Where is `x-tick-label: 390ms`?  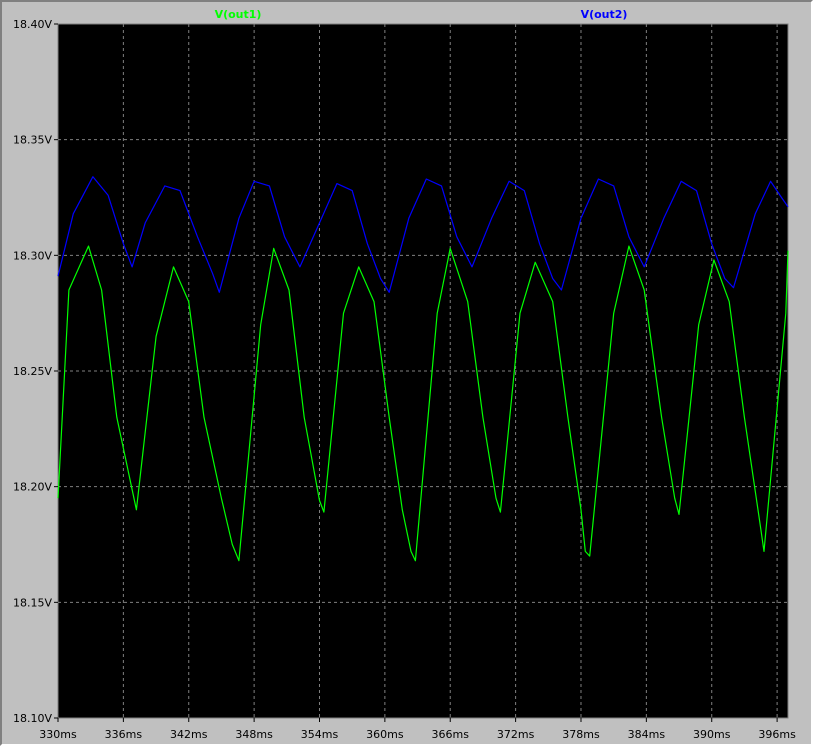
x-tick-label: 390ms is located at coordinates (712, 734).